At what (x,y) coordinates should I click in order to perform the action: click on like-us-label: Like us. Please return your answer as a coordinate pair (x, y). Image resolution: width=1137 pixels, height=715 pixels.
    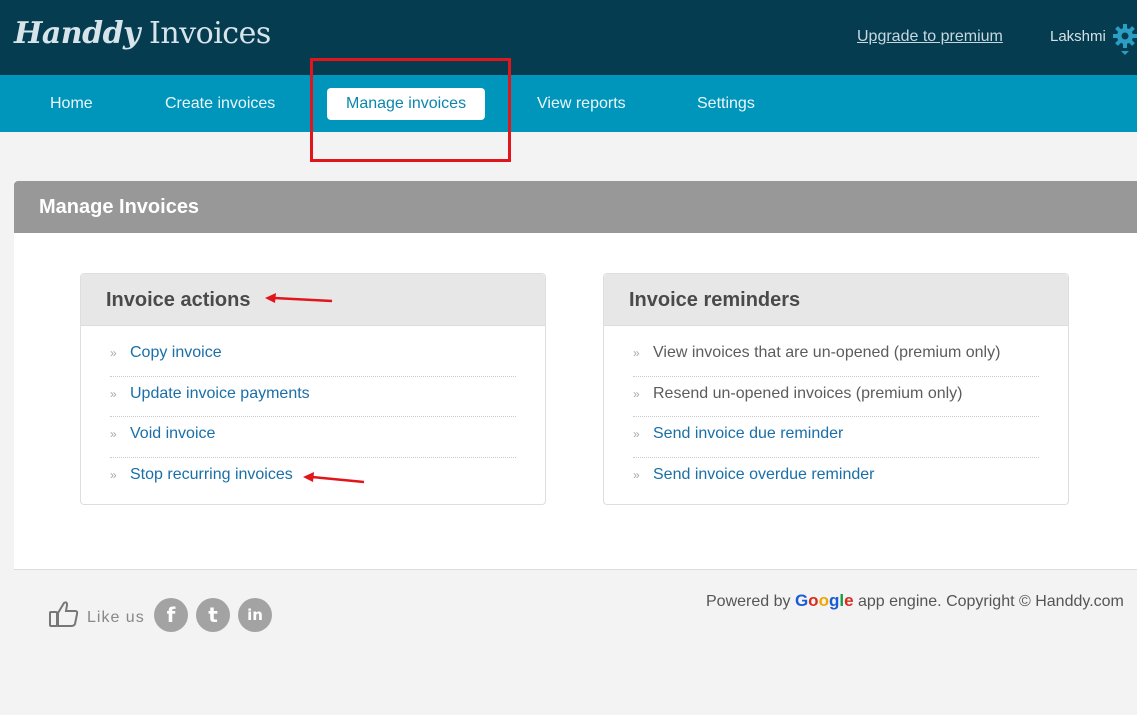
    Looking at the image, I should click on (116, 617).